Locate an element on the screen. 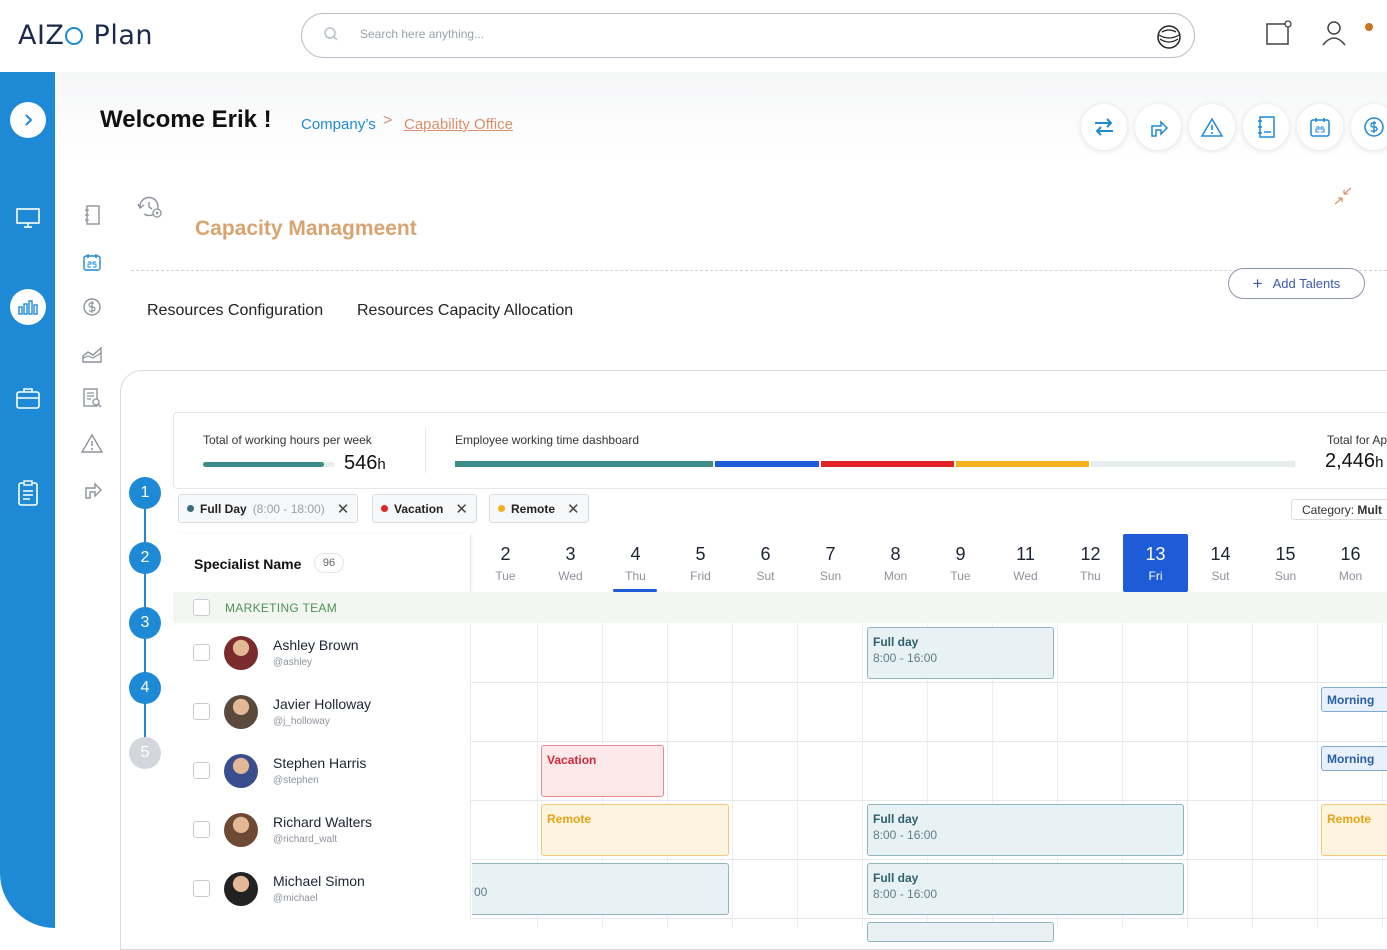 This screenshot has height=950, width=1387. subnav-transfer is located at coordinates (92, 489).